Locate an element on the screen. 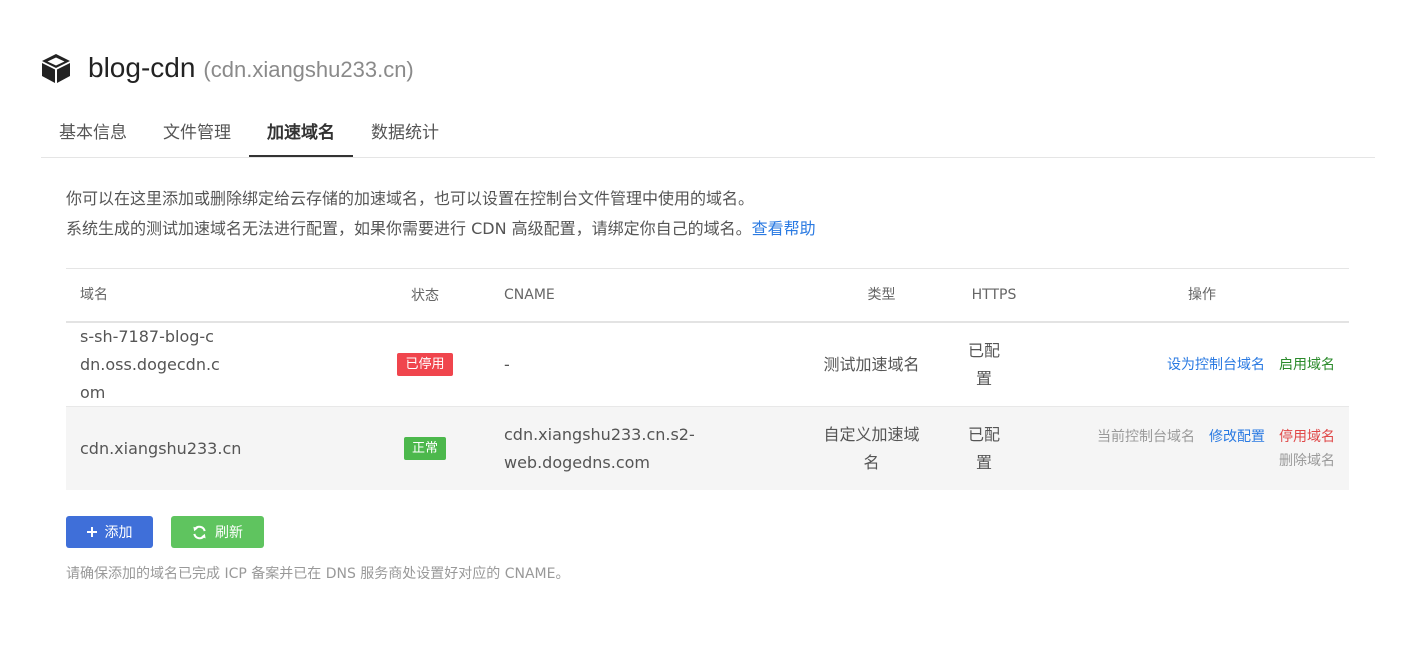  row-ops: 设为控制台域名 启用域名 is located at coordinates (1184, 365).